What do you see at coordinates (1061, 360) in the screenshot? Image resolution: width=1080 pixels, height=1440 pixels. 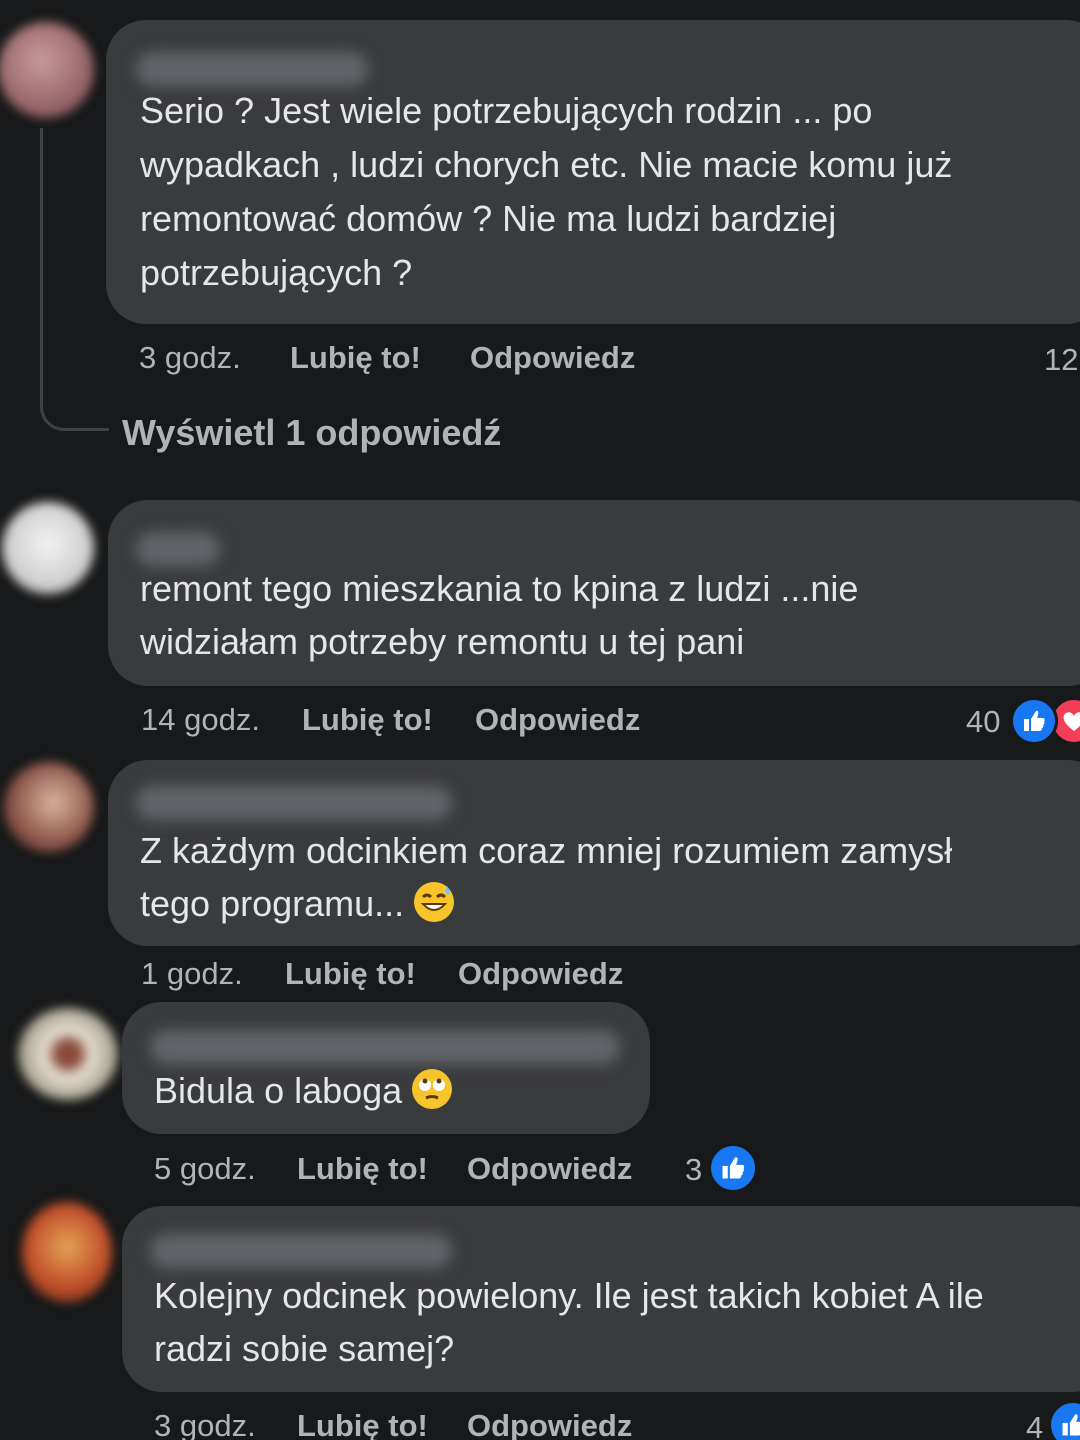 I see `reaction-count: 12` at bounding box center [1061, 360].